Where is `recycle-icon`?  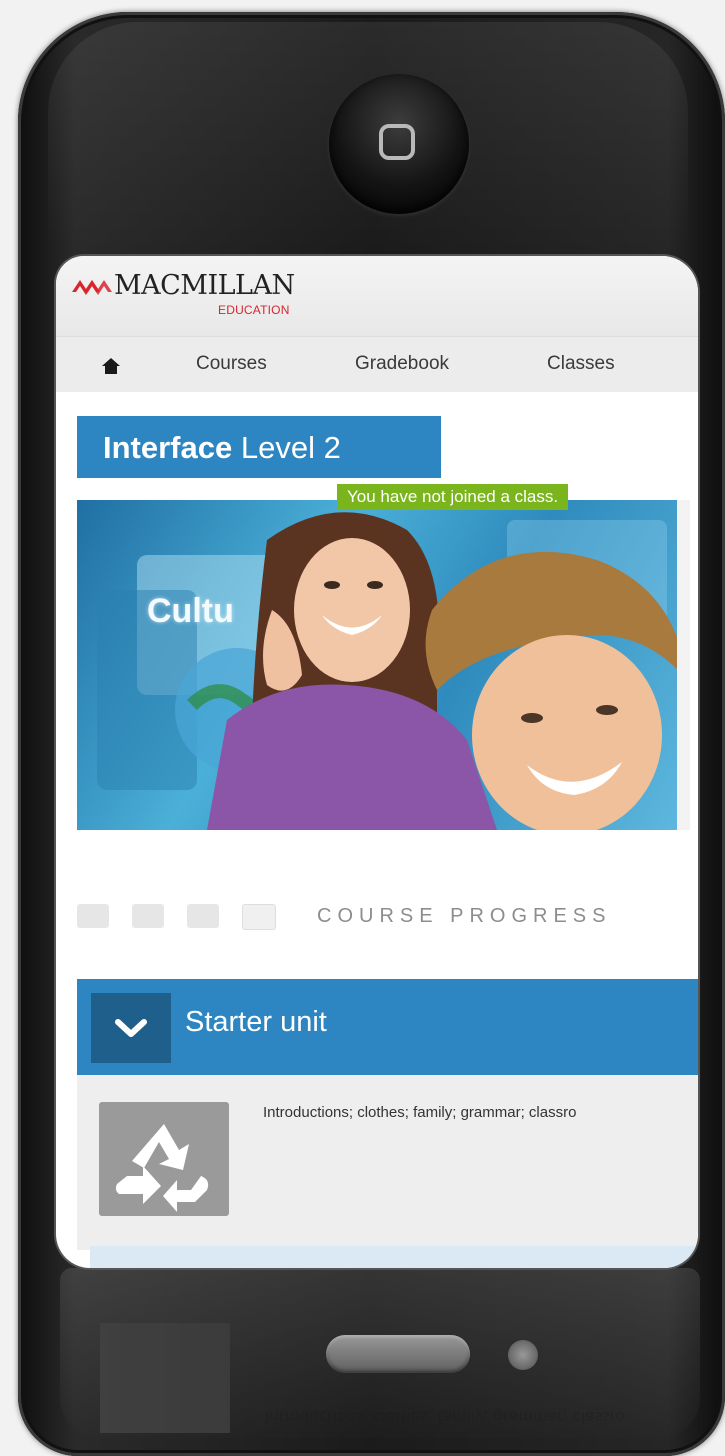
recycle-icon is located at coordinates (162, 1168).